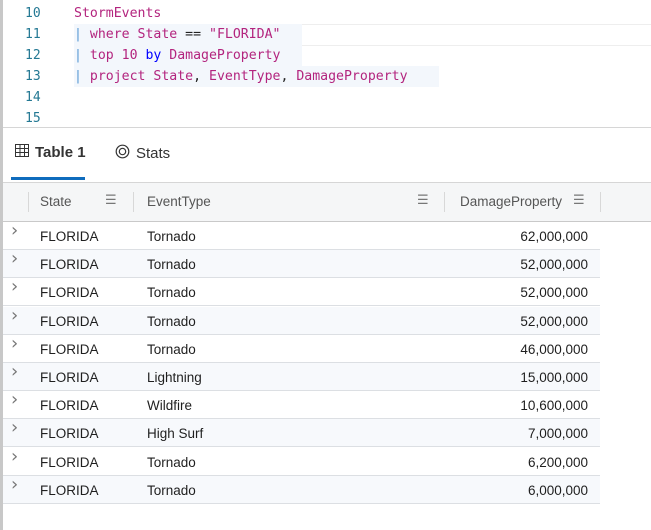 The height and width of the screenshot is (530, 651). Describe the element at coordinates (141, 76) in the screenshot. I see `code-token: project State` at that location.